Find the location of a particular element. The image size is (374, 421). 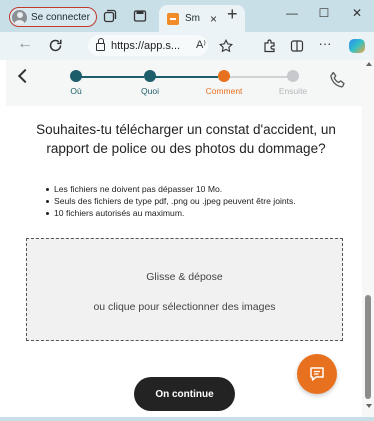

browser-address-bar: ← https://app.s... A⁾ ··· is located at coordinates (187, 46).